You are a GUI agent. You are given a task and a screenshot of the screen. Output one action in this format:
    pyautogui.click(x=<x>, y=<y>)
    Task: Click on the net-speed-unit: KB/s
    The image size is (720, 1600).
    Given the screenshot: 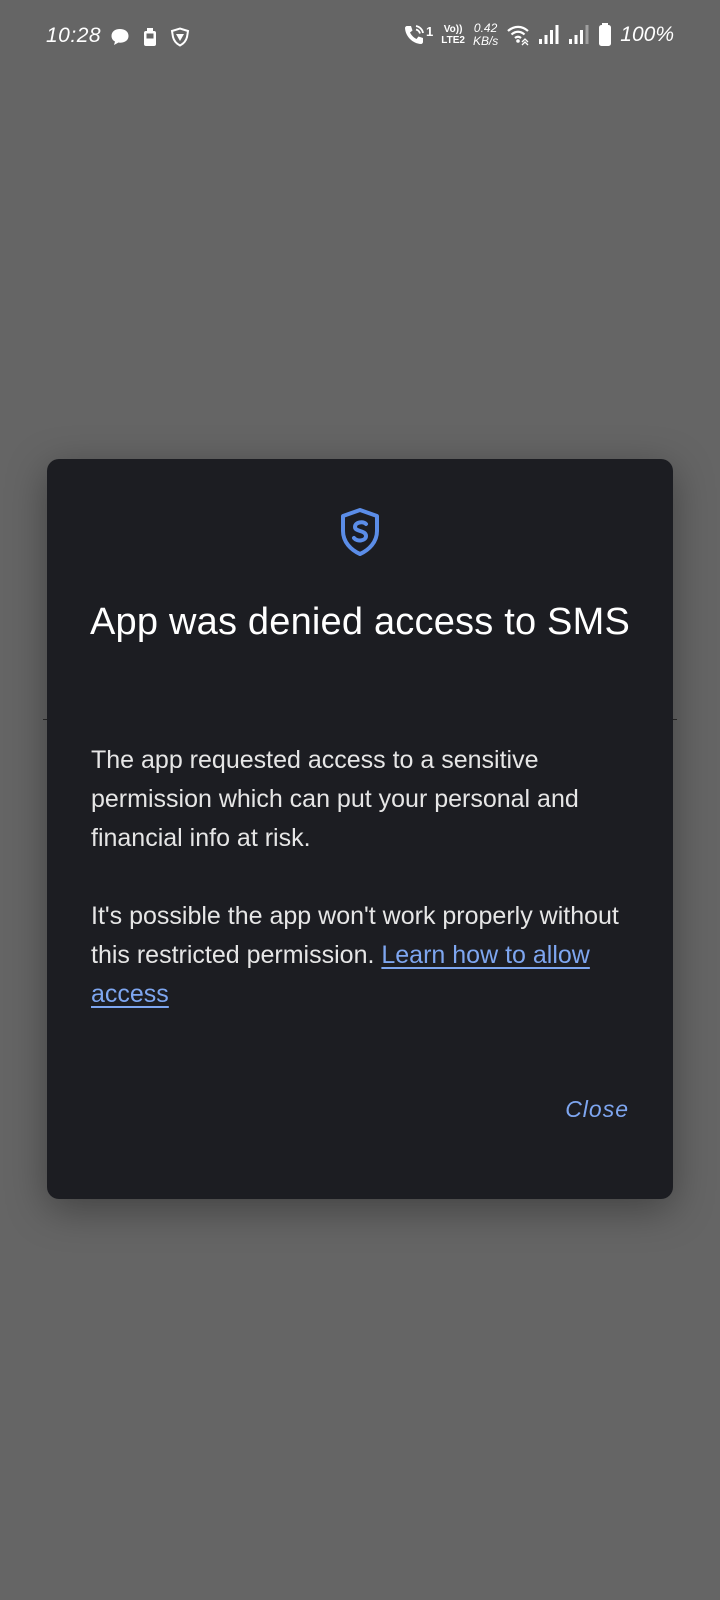 What is the action you would take?
    pyautogui.click(x=485, y=41)
    